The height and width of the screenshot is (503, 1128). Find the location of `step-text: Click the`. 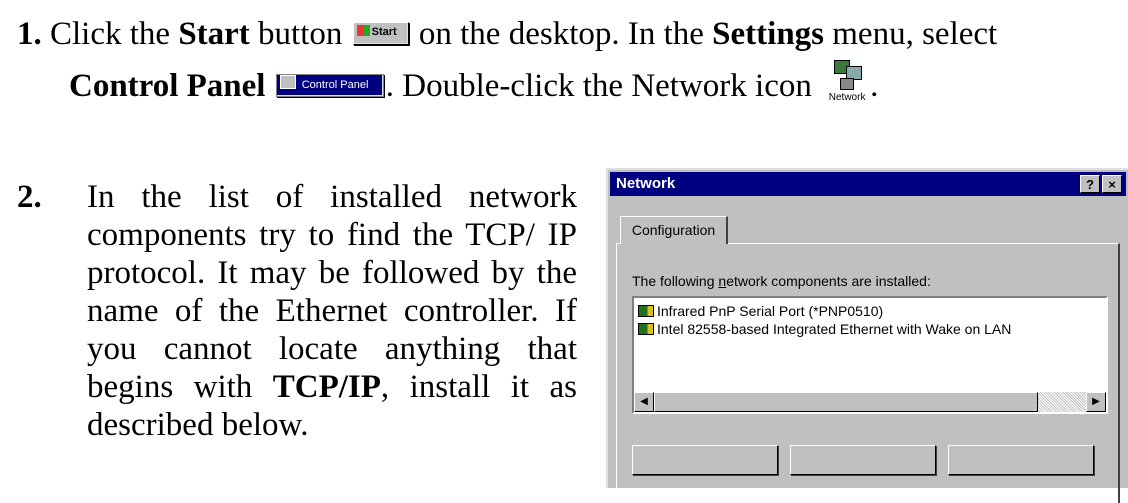

step-text: Click the is located at coordinates (110, 34).